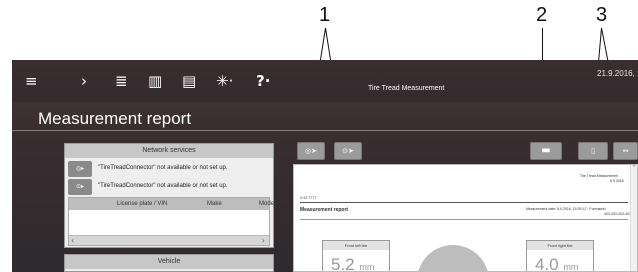 The image size is (638, 272). What do you see at coordinates (617, 73) in the screenshot?
I see `datetime: 21.9.2016, 10:3` at bounding box center [617, 73].